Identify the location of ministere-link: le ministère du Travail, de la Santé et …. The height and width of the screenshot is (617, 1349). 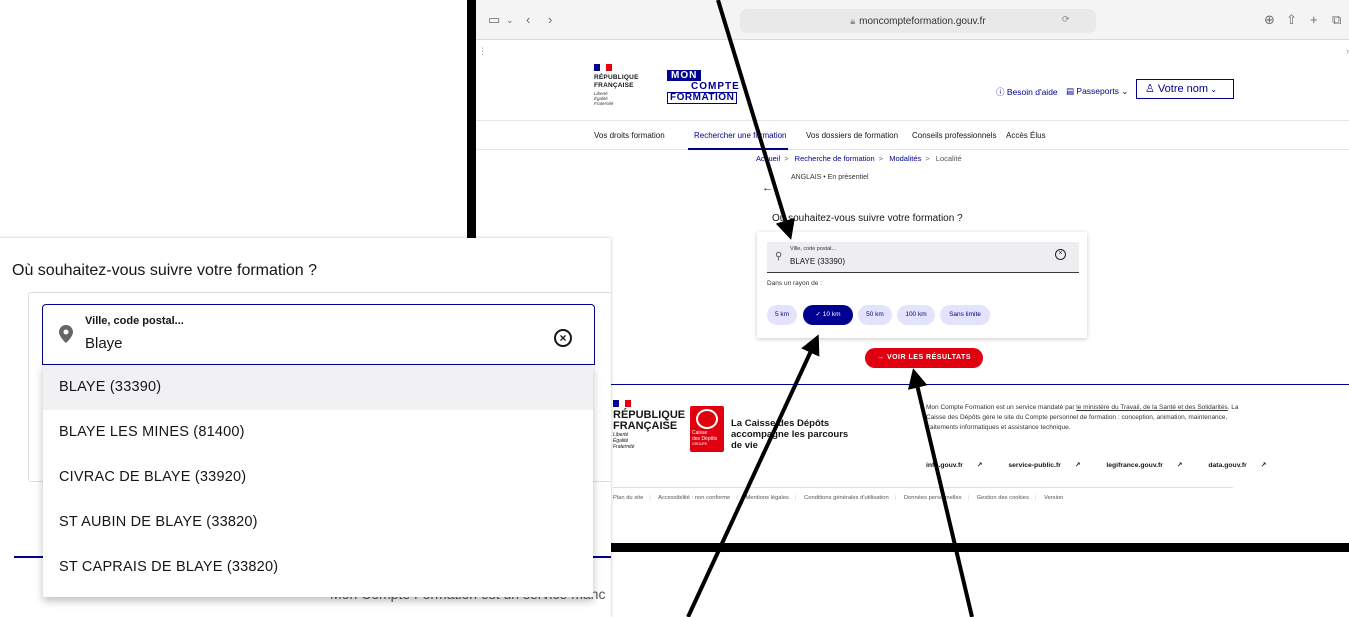
(1151, 407).